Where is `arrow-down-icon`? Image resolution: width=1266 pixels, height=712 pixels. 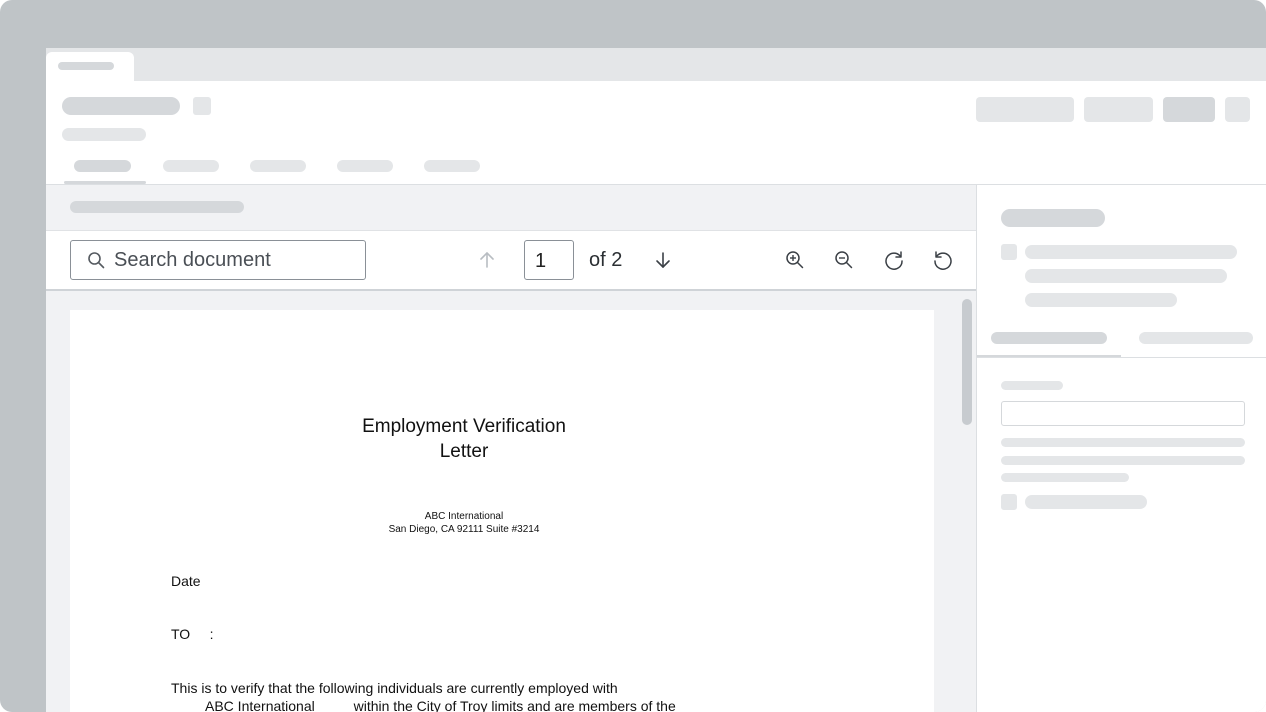 arrow-down-icon is located at coordinates (663, 260).